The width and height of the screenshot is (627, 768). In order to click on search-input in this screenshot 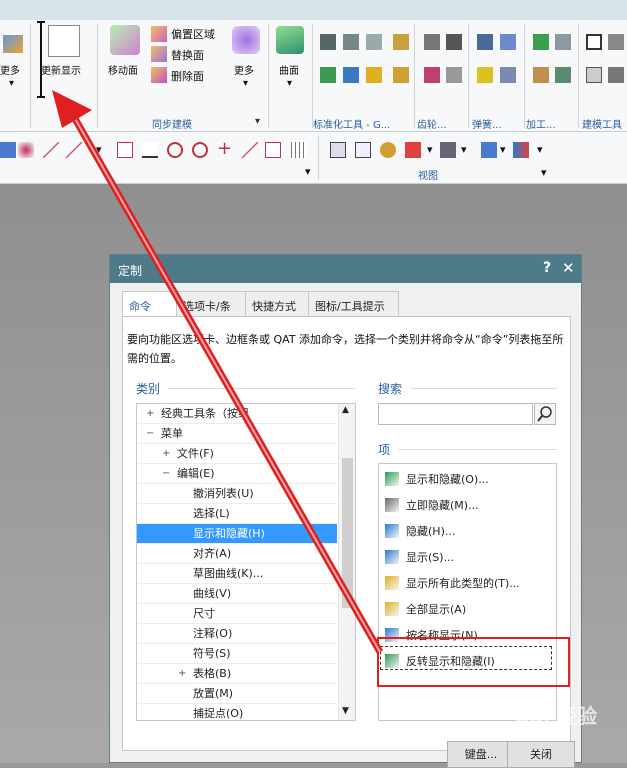, I will do `click(455, 414)`.